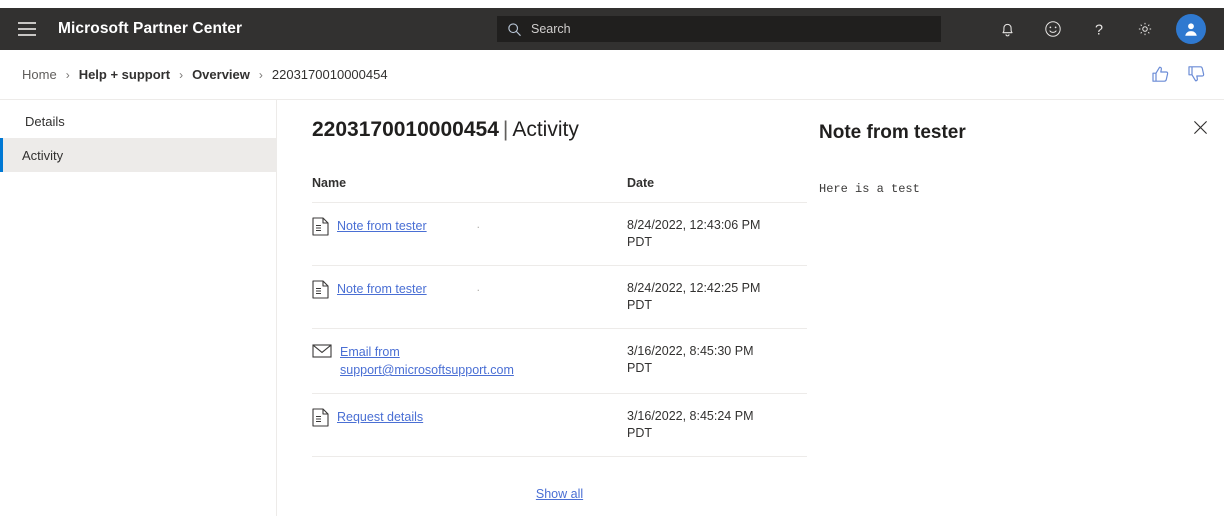  I want to click on close-icon, so click(1200, 127).